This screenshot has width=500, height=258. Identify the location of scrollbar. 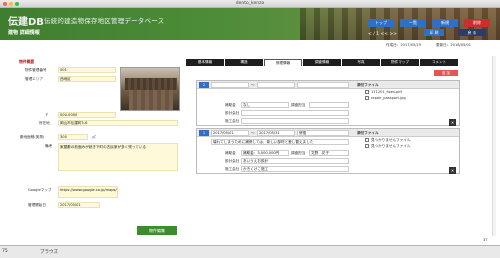
(494, 146).